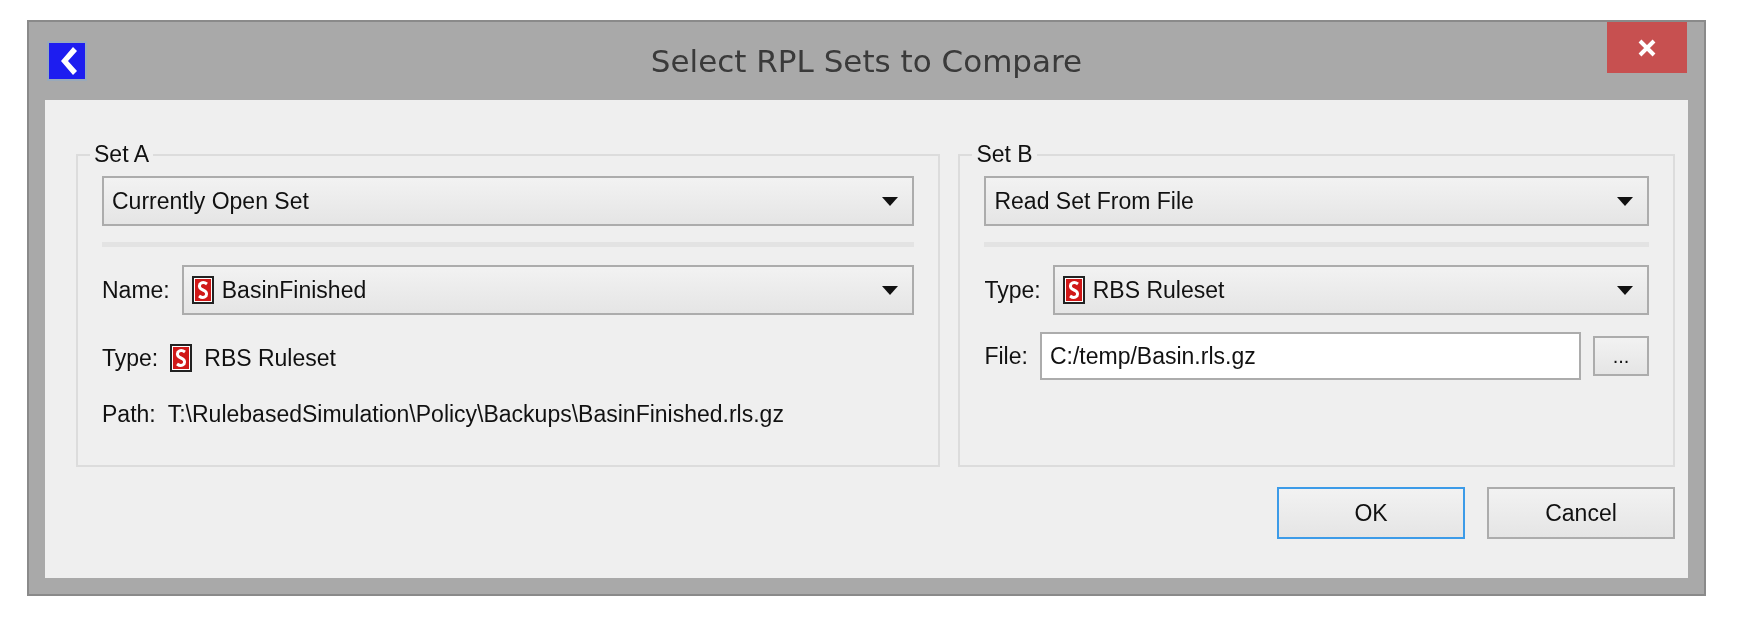 Image resolution: width=1742 pixels, height=618 pixels. I want to click on set-source-dropdown: Currently Open Set, so click(508, 201).